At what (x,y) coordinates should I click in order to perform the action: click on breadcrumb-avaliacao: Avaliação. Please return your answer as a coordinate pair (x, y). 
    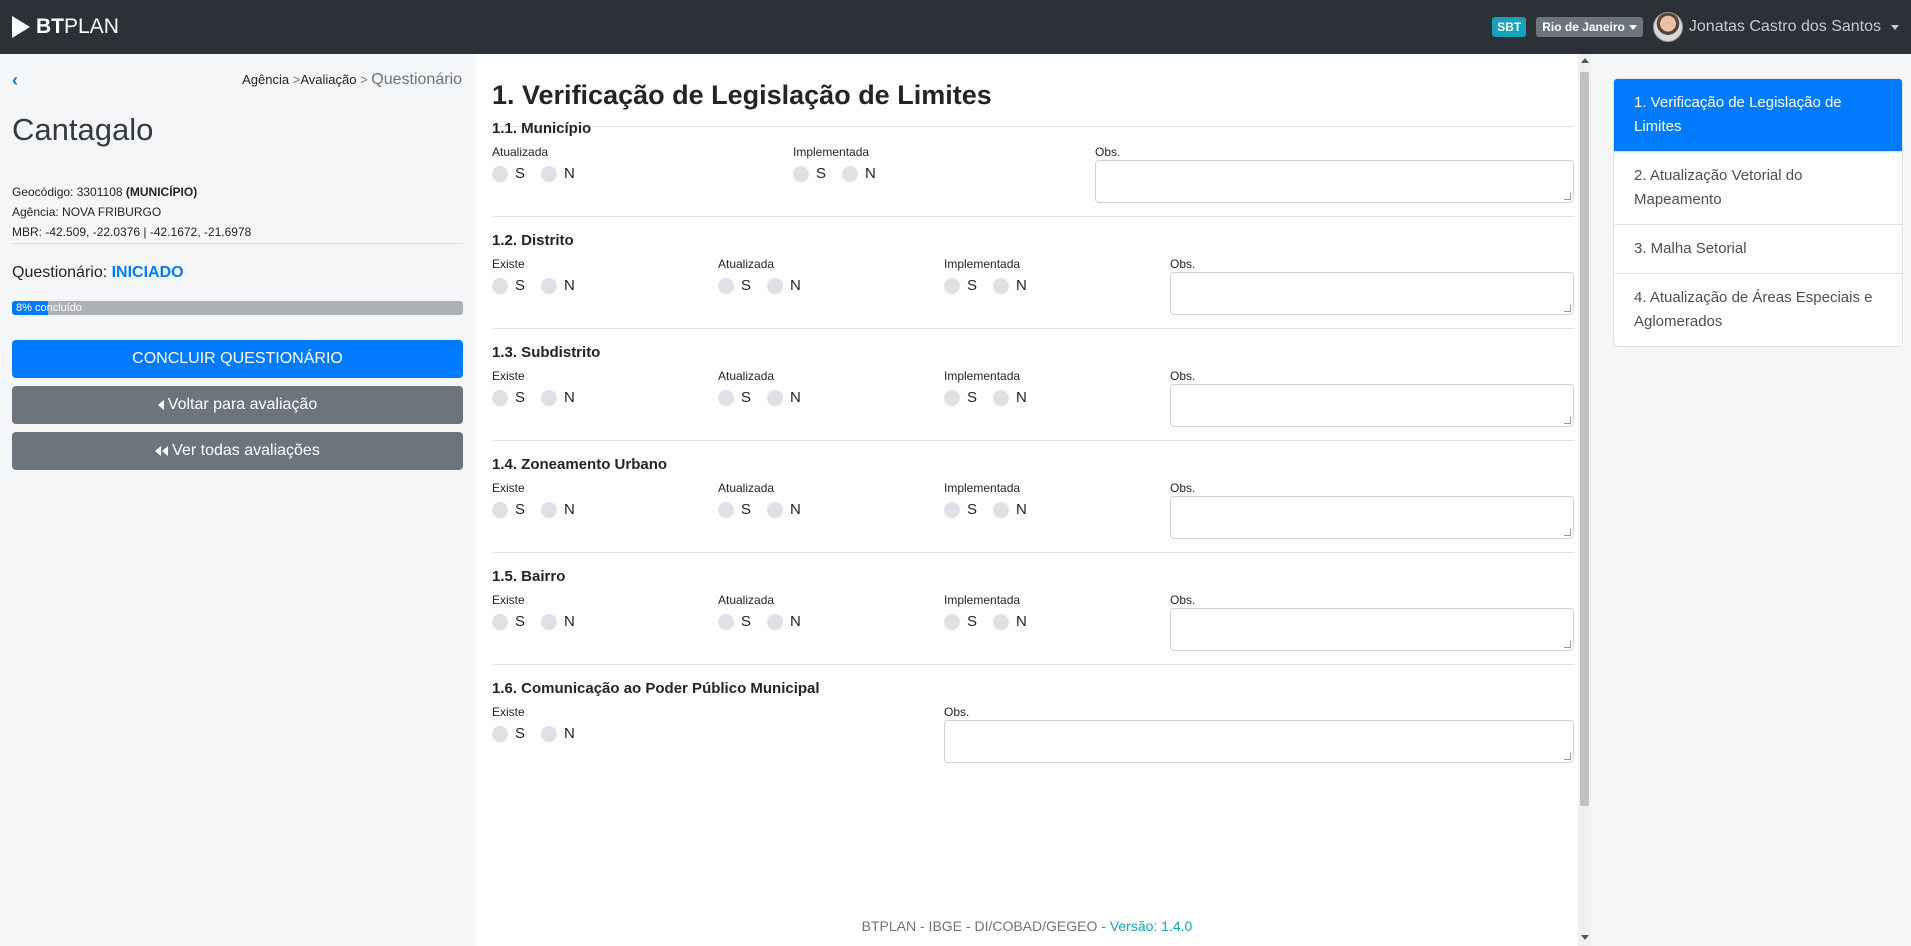
    Looking at the image, I should click on (328, 79).